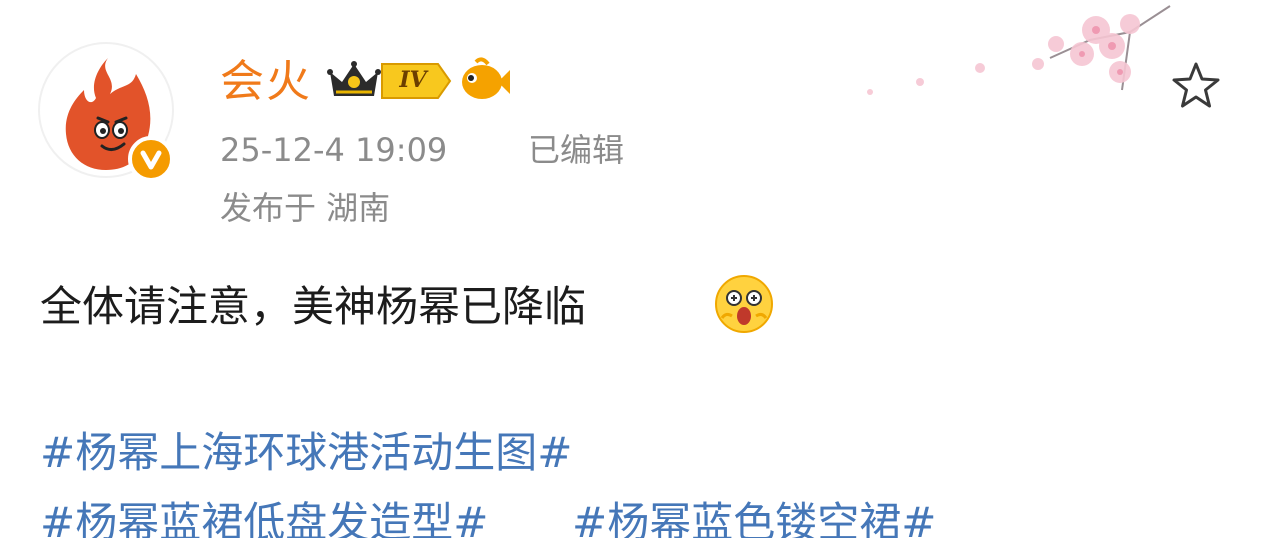  Describe the element at coordinates (313, 306) in the screenshot. I see `post-text: 全体请注意，美神杨幂已降临` at that location.